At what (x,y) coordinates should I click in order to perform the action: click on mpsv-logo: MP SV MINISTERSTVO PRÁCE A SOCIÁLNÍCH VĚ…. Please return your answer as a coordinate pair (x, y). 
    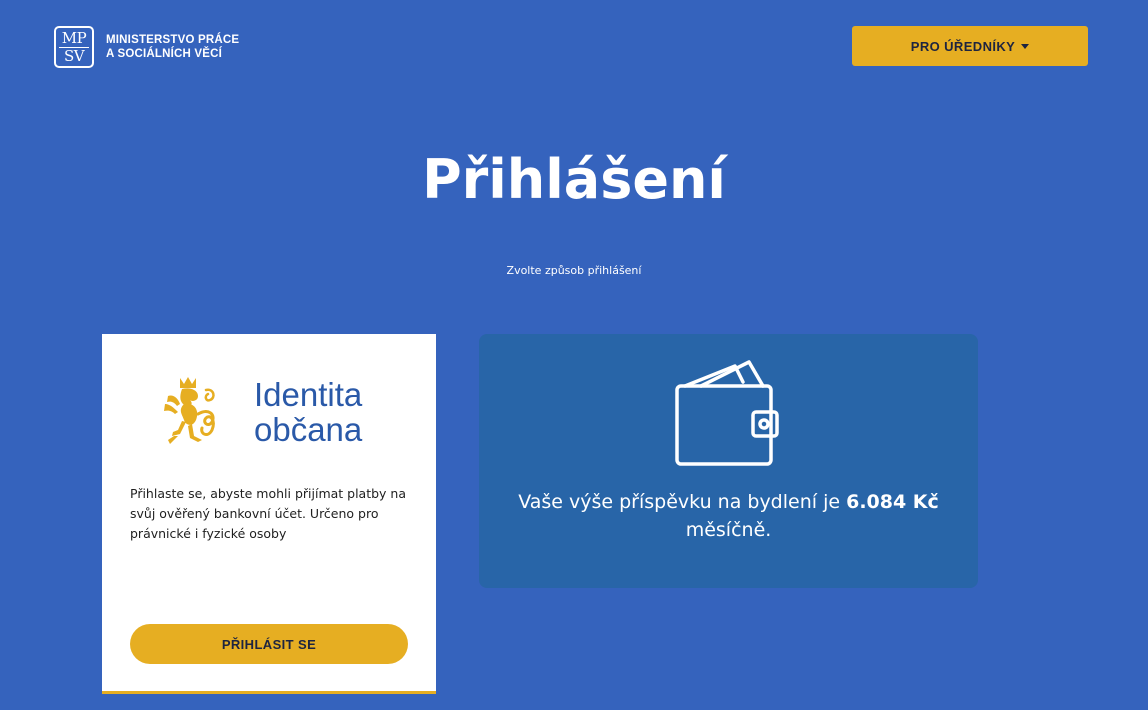
    Looking at the image, I should click on (146, 47).